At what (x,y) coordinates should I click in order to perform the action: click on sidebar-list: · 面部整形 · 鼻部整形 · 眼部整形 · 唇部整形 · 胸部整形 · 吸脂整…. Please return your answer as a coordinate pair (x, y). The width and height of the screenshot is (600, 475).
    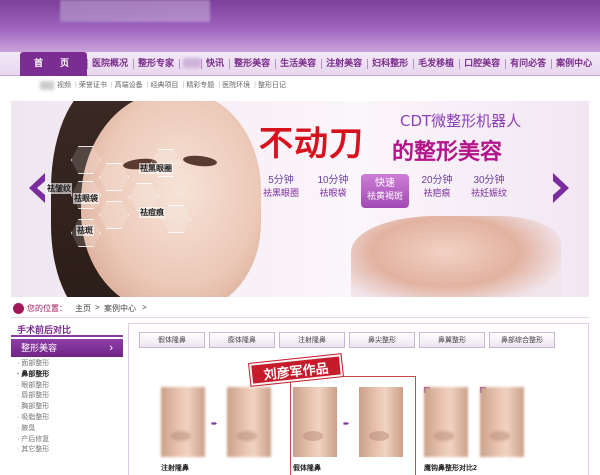
    Looking at the image, I should click on (67, 406).